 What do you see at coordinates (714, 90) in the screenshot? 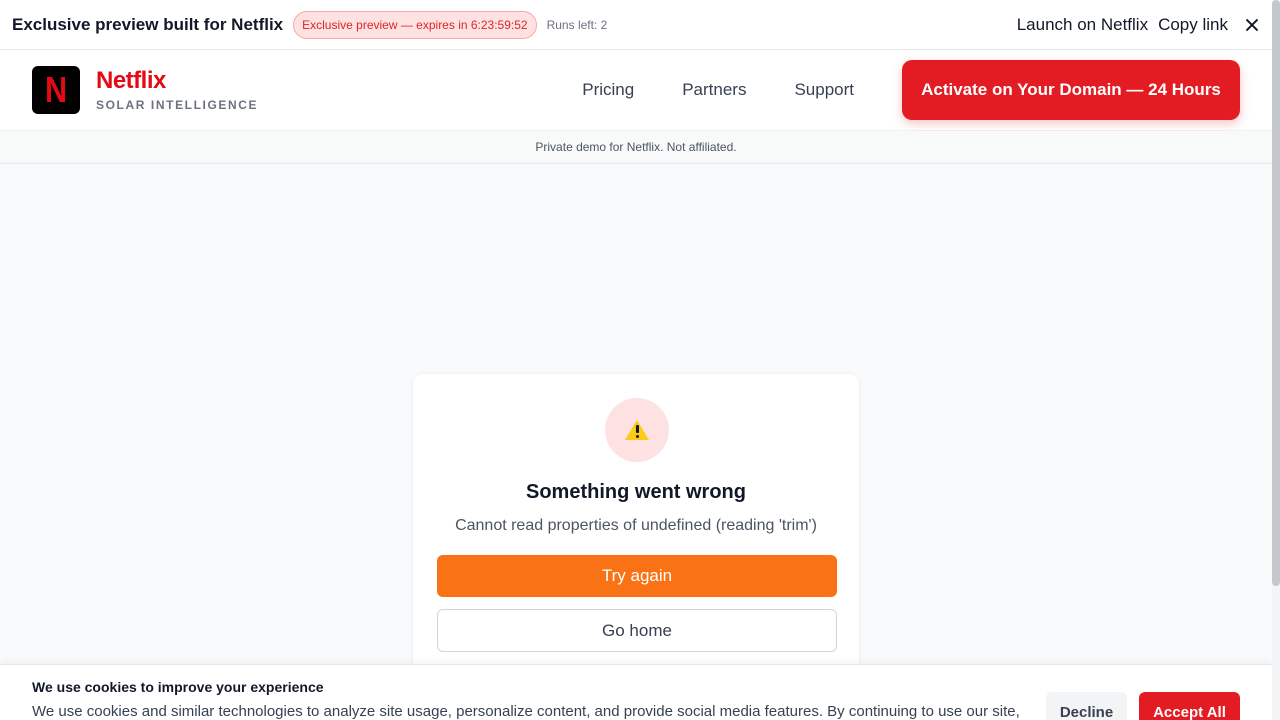
I see `nav-partners: Partners` at bounding box center [714, 90].